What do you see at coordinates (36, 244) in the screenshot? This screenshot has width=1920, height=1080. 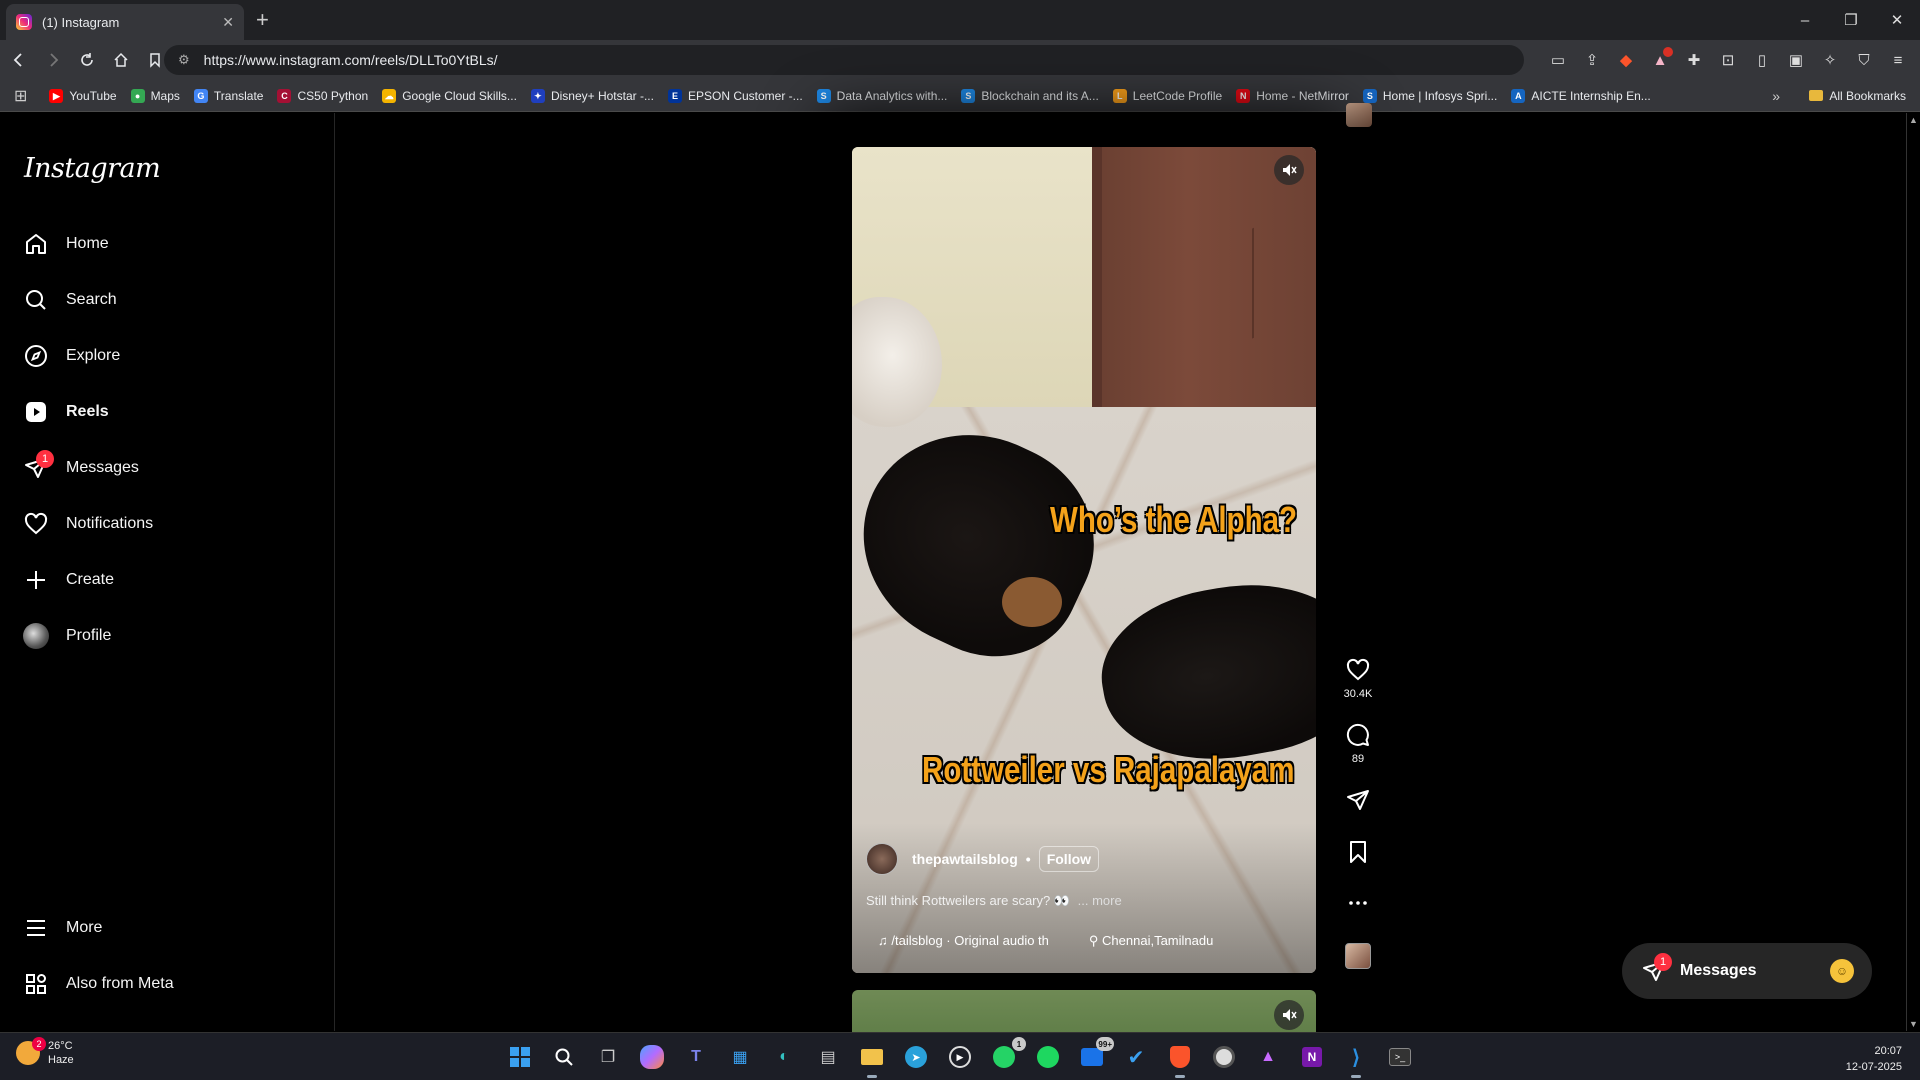 I see `home-icon` at bounding box center [36, 244].